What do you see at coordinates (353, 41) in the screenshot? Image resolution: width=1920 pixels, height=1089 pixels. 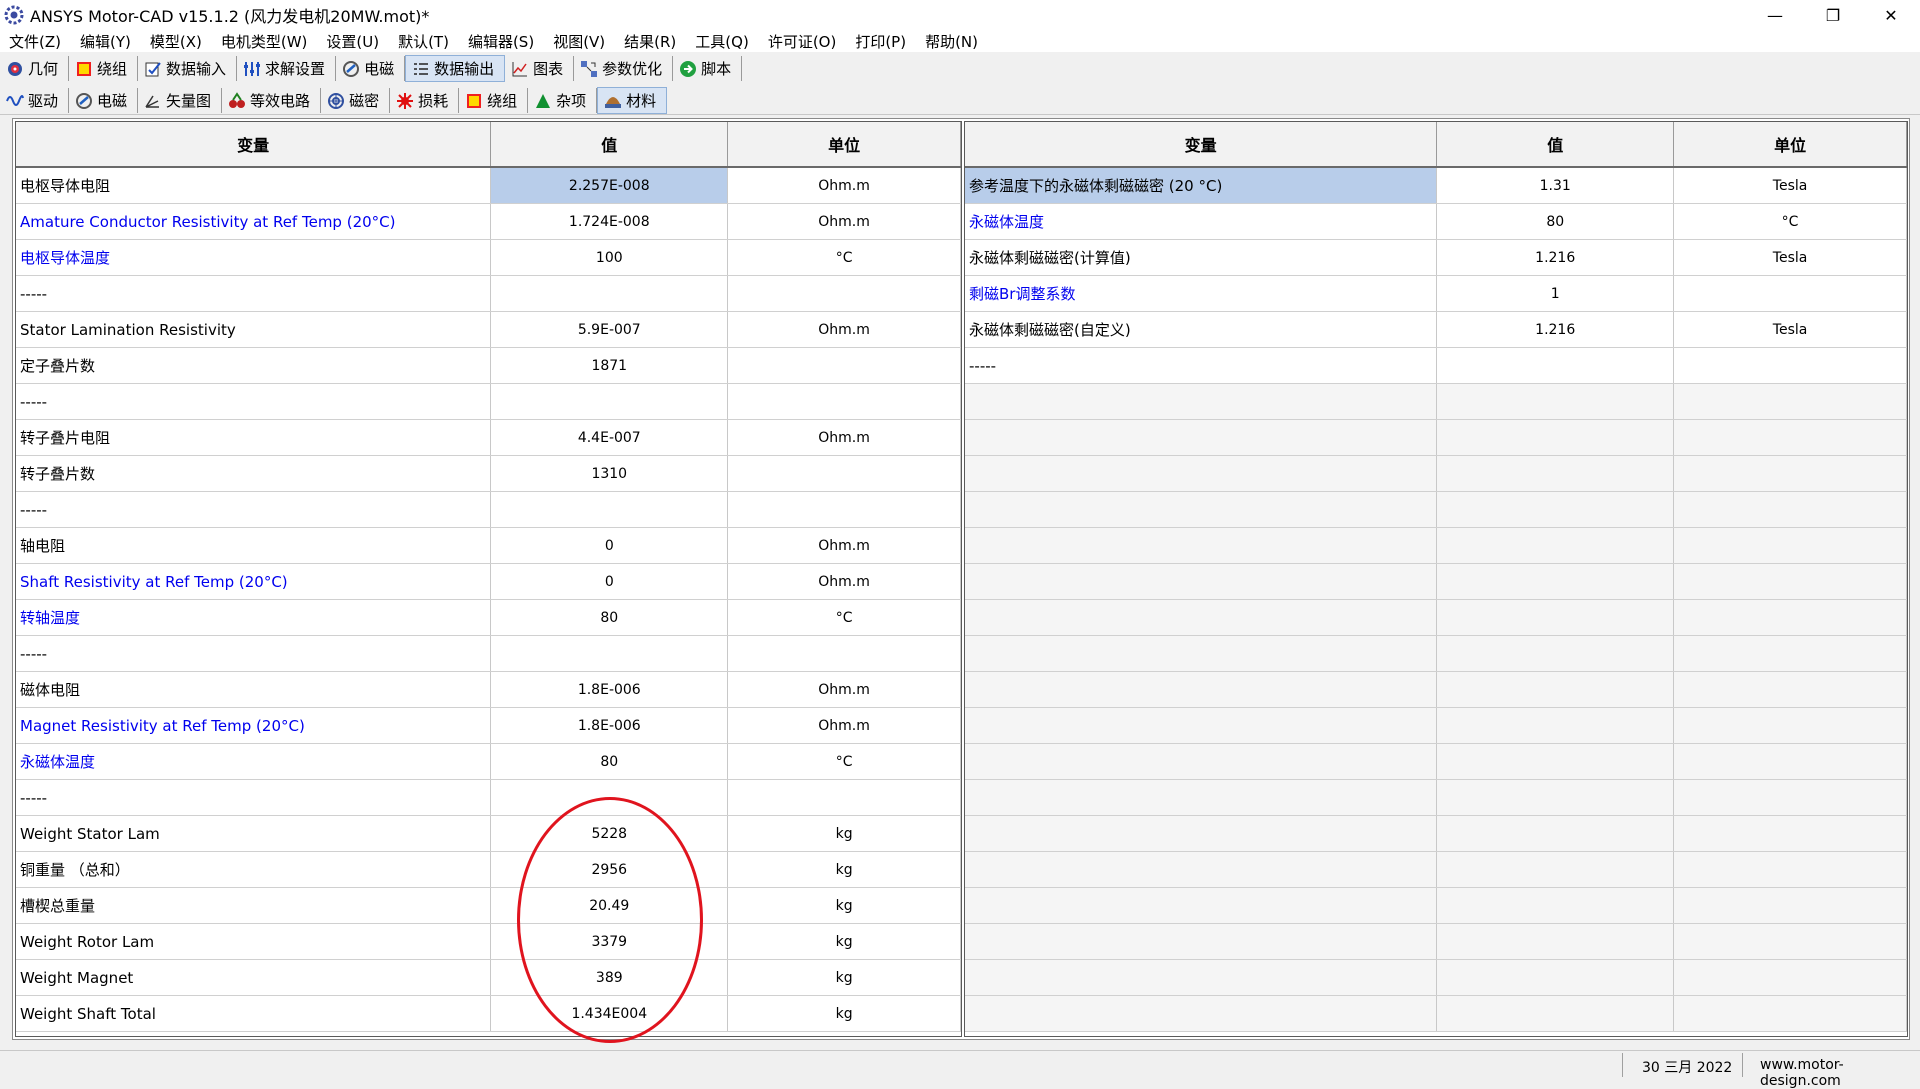 I see `menu-item: 设置(U)` at bounding box center [353, 41].